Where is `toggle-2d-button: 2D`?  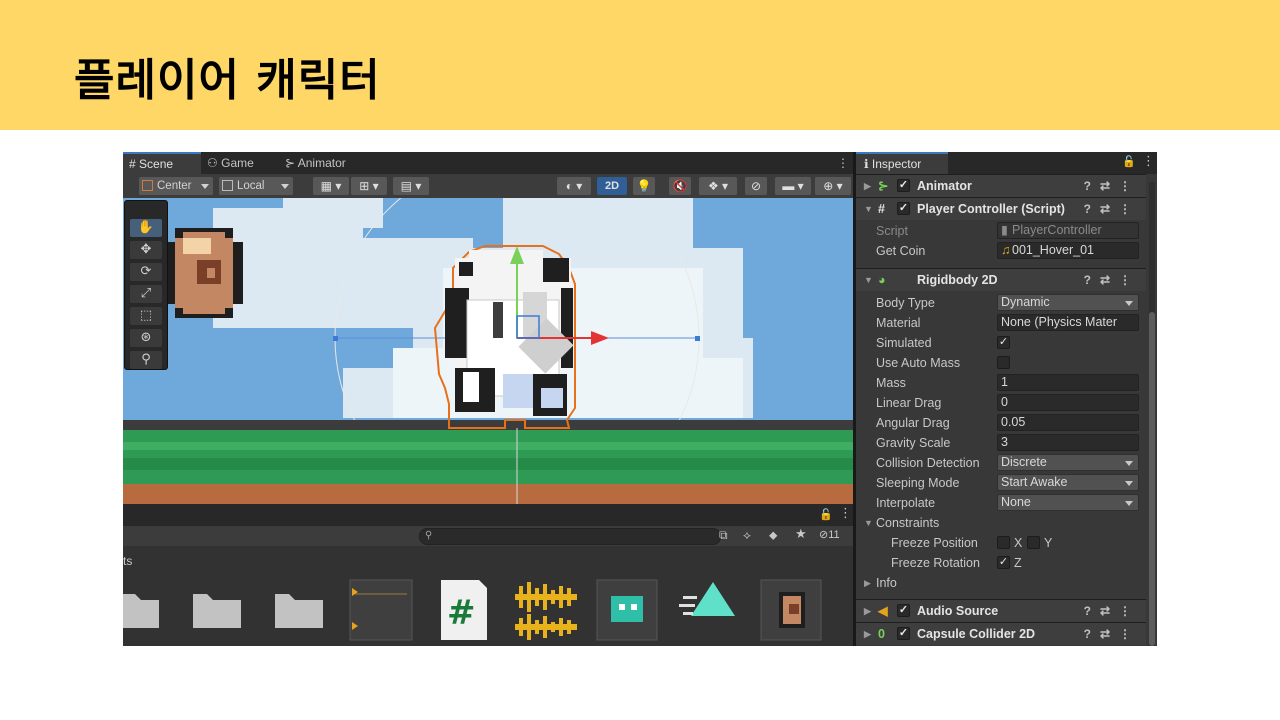
toggle-2d-button: 2D is located at coordinates (612, 186).